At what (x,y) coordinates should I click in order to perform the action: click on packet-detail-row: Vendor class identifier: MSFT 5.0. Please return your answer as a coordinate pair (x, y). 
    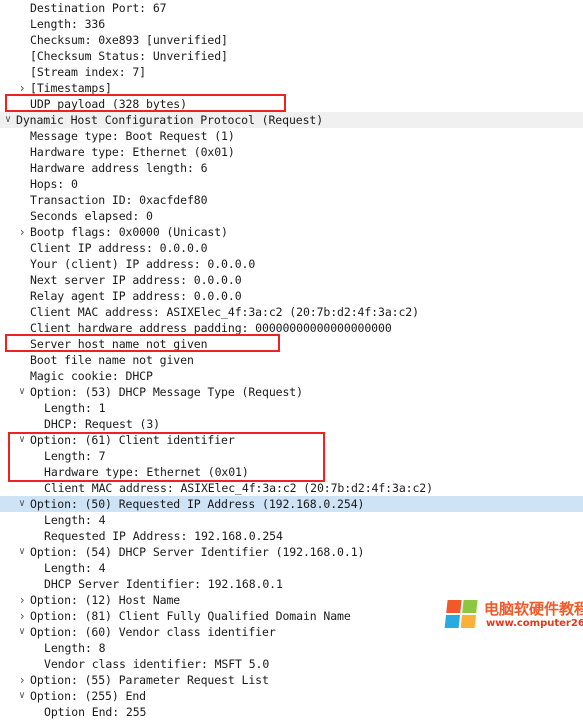
    Looking at the image, I should click on (291, 664).